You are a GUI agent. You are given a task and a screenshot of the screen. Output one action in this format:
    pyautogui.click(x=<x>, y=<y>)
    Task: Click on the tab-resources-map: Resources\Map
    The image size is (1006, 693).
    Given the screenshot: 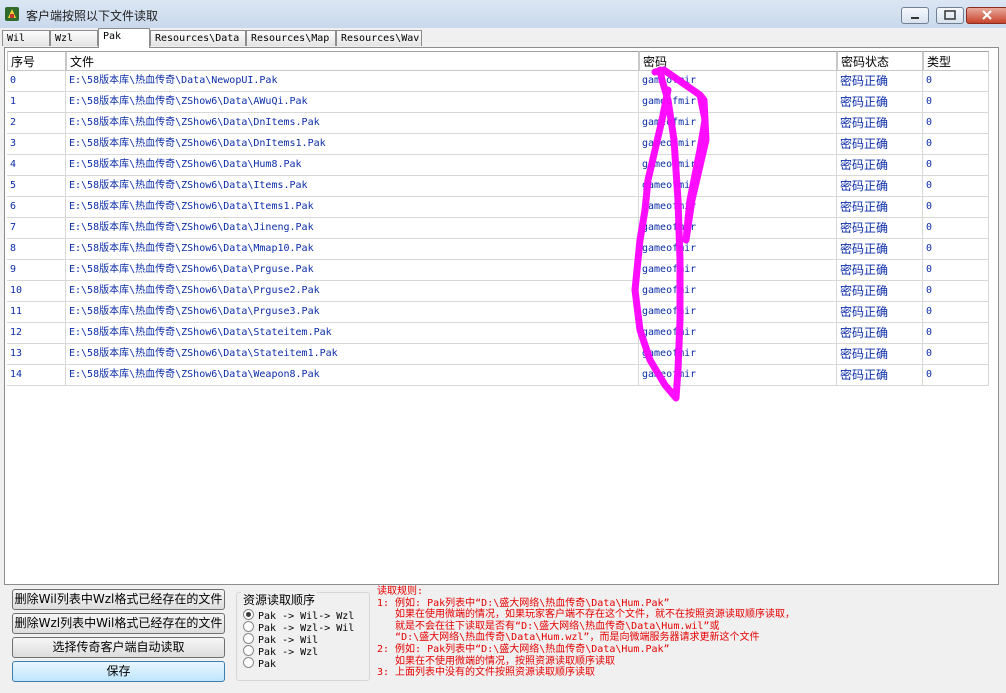 What is the action you would take?
    pyautogui.click(x=291, y=38)
    